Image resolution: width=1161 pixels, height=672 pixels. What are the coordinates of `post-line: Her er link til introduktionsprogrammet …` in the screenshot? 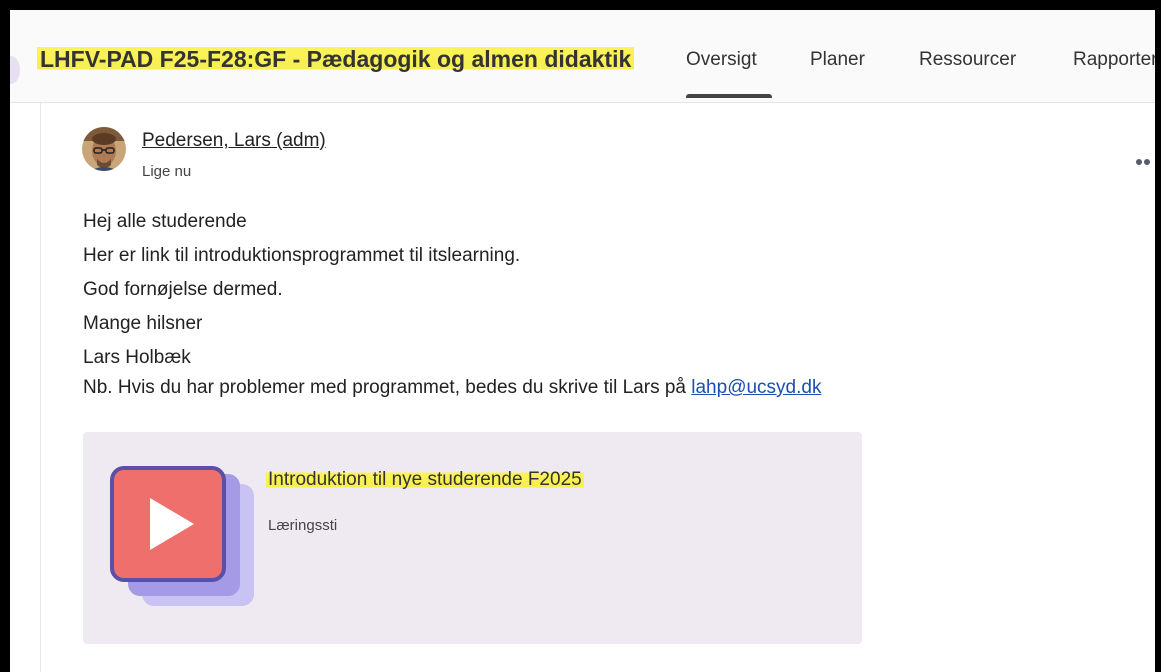 It's located at (302, 255).